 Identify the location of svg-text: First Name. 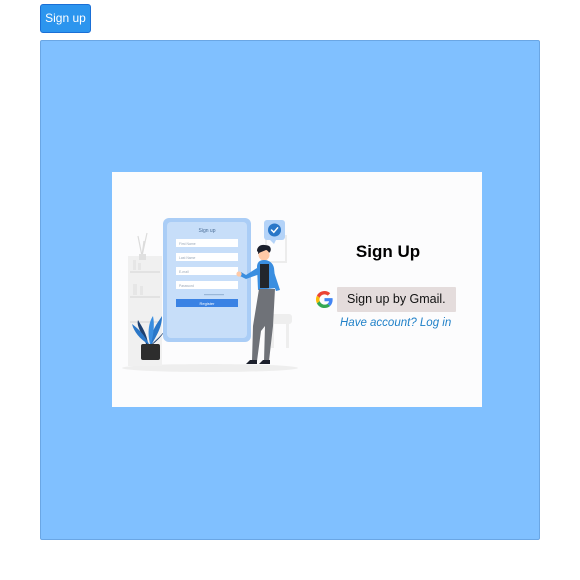
(187, 244).